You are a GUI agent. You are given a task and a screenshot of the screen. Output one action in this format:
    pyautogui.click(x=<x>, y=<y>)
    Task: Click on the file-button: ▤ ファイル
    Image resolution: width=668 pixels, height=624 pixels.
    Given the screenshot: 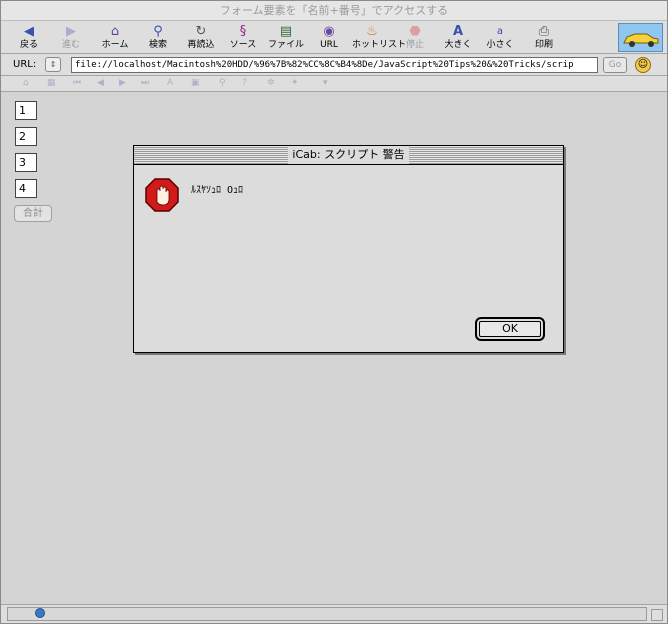 What is the action you would take?
    pyautogui.click(x=286, y=38)
    